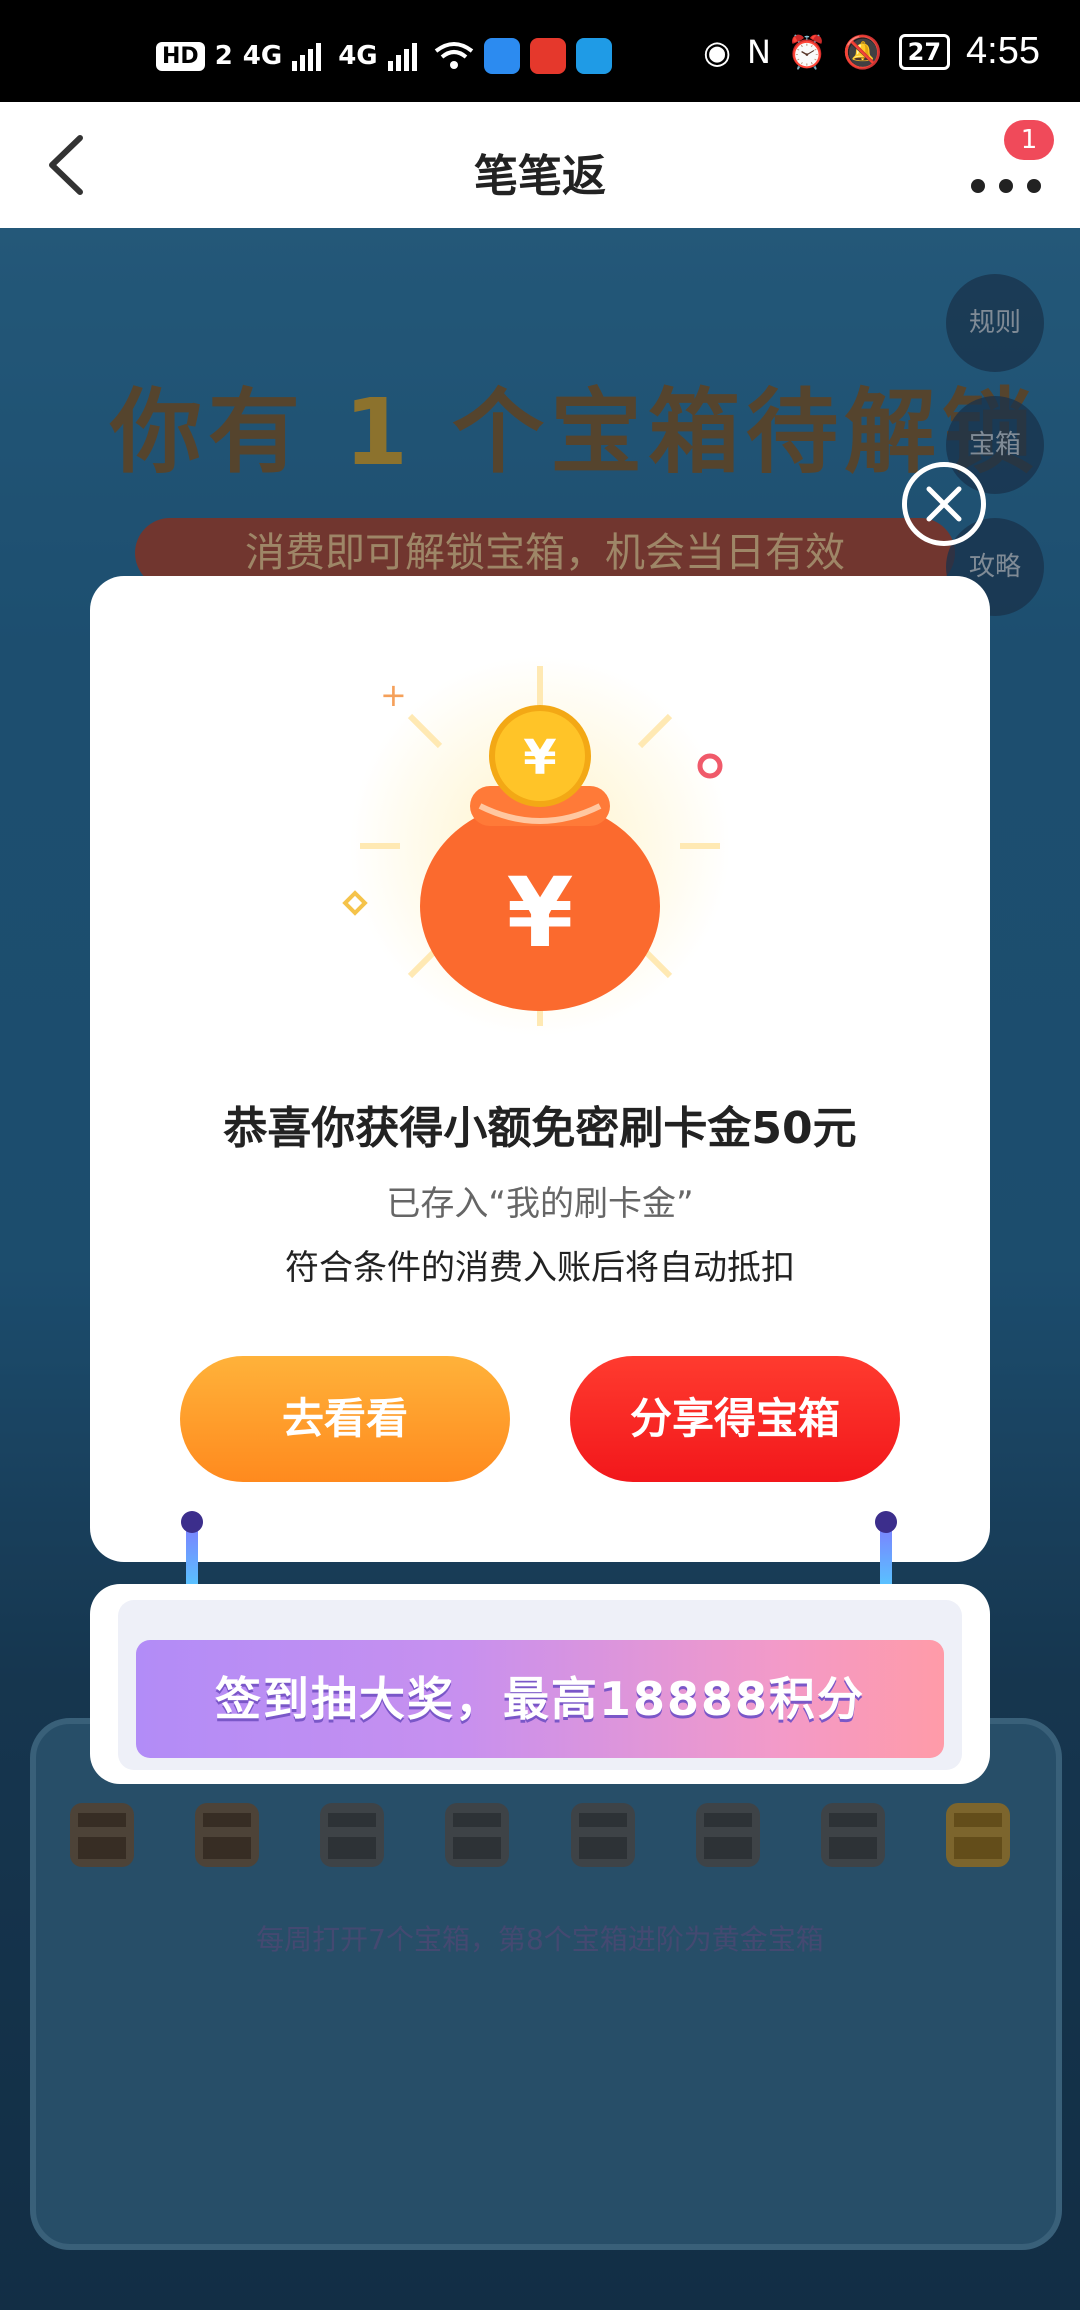  I want to click on close-button, so click(944, 504).